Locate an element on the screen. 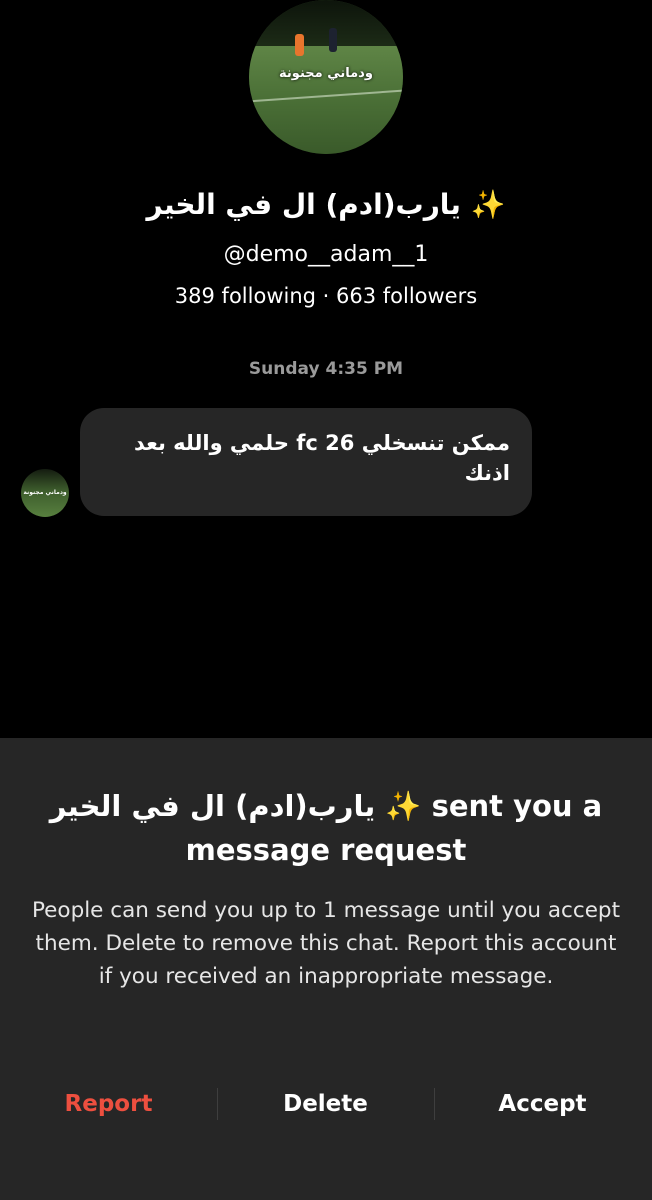 This screenshot has height=1200, width=652. request-actions: Report Delete Accept is located at coordinates (326, 1104).